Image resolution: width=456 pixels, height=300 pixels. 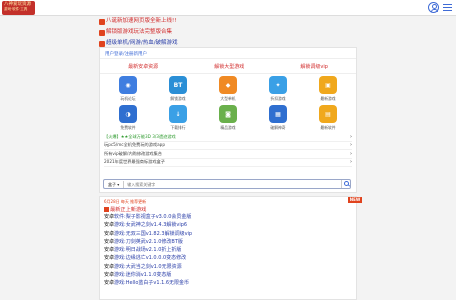 I want to click on tab-unlock-vip: 解锁调级vip, so click(x=314, y=66).